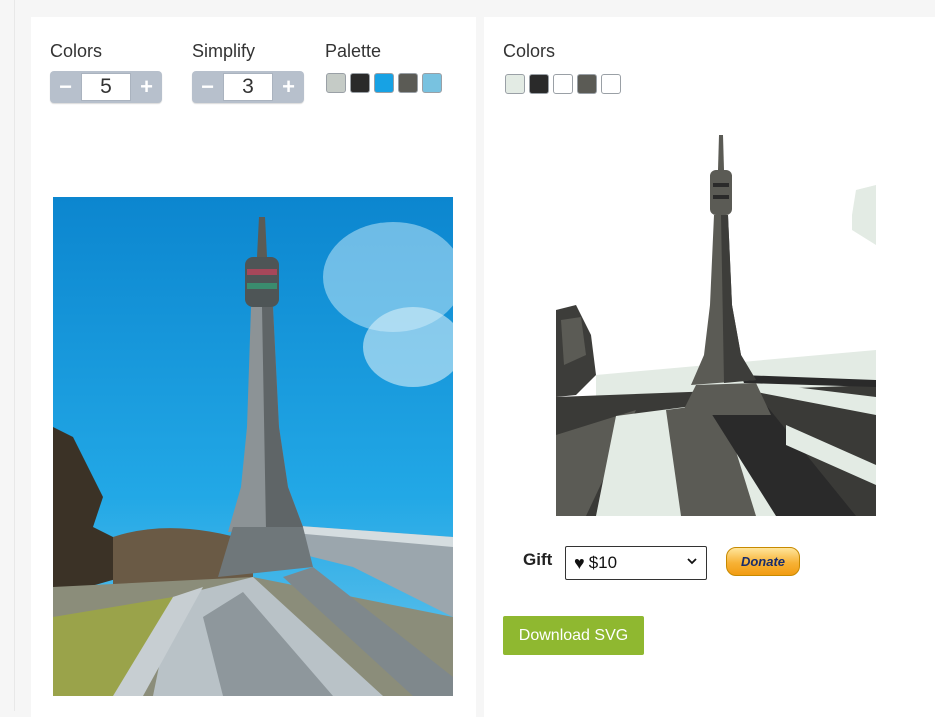  What do you see at coordinates (14, 355) in the screenshot?
I see `page-border` at bounding box center [14, 355].